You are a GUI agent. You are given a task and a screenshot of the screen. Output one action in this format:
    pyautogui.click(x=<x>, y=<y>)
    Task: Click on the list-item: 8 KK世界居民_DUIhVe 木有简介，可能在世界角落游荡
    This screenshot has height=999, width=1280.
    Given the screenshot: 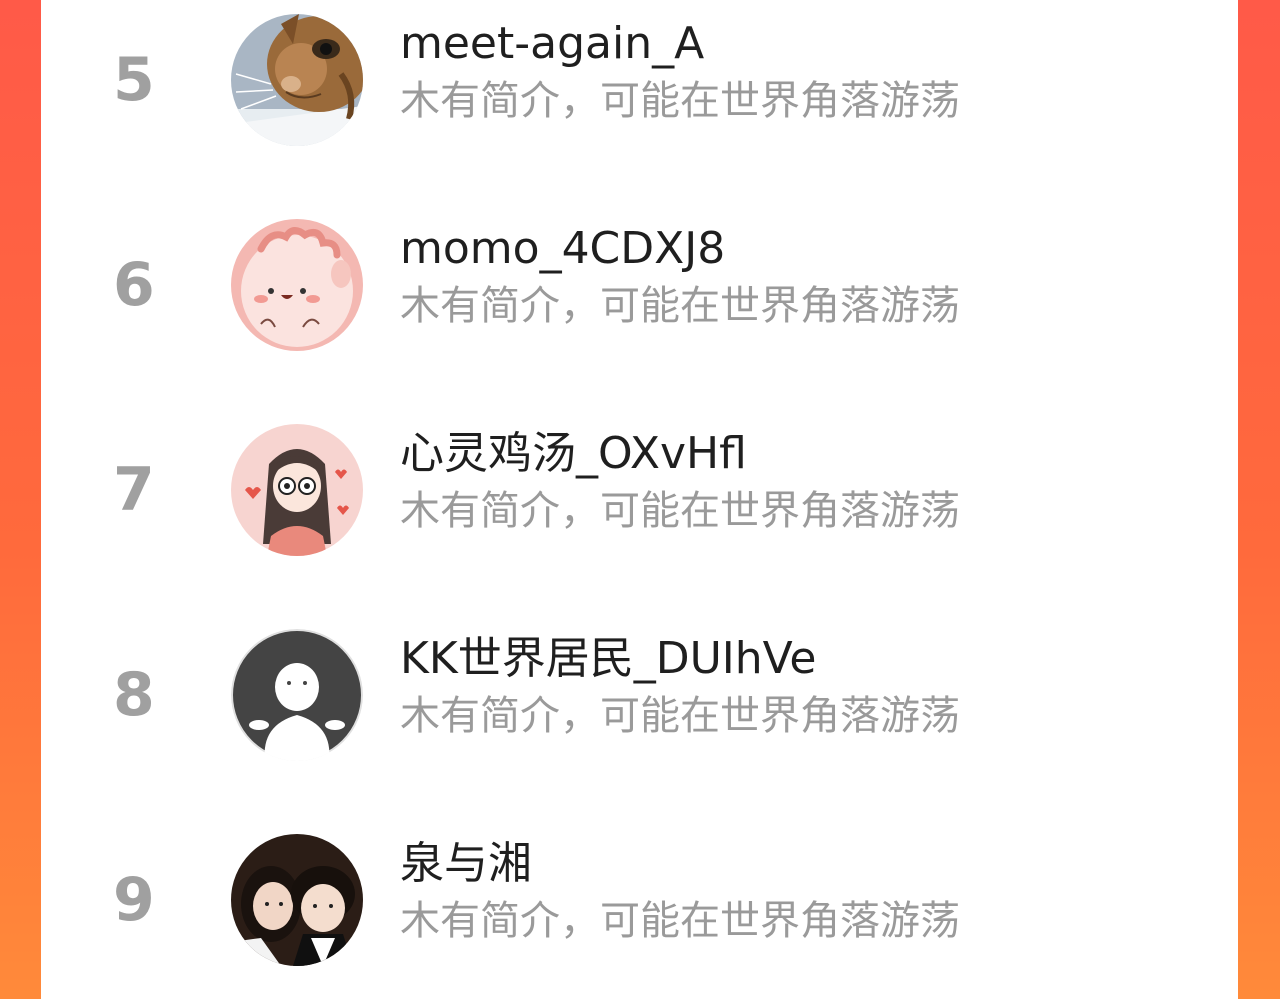 What is the action you would take?
    pyautogui.click(x=639, y=695)
    